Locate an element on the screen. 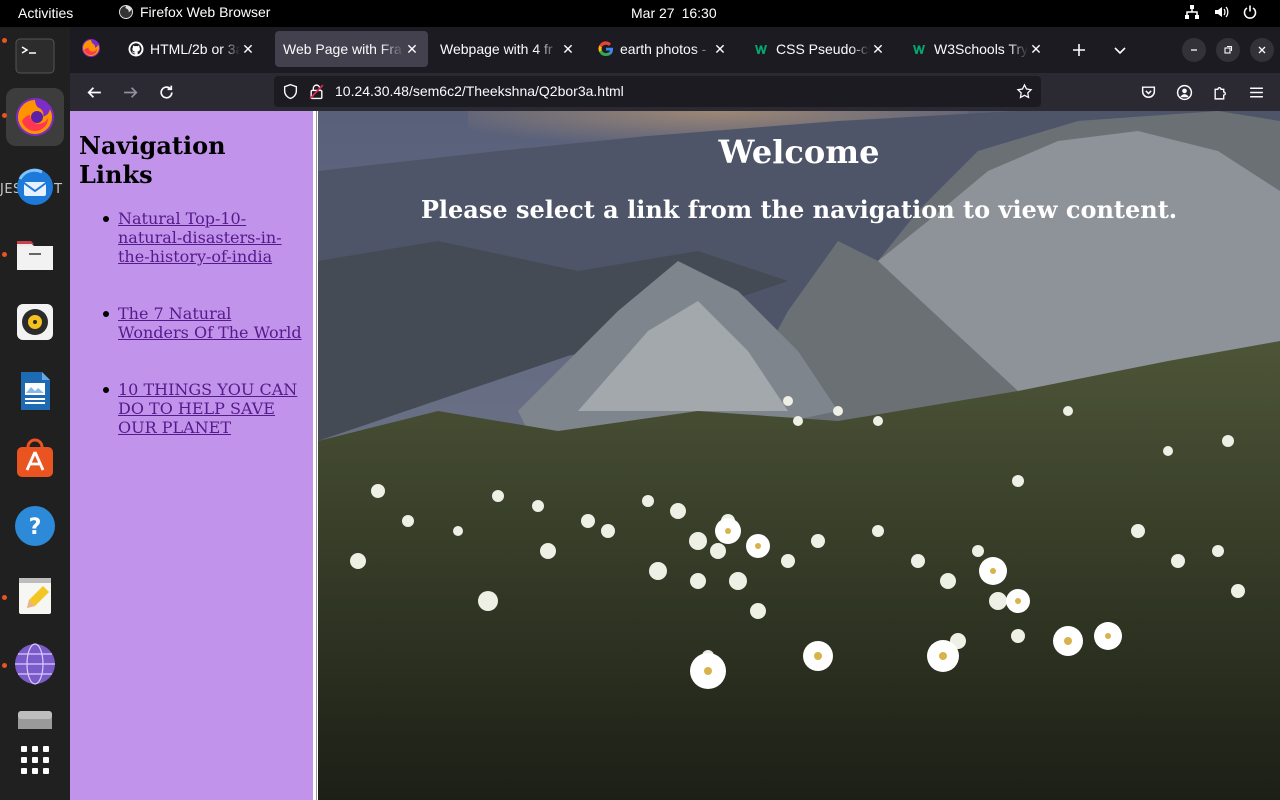  network-icon is located at coordinates (1192, 12).